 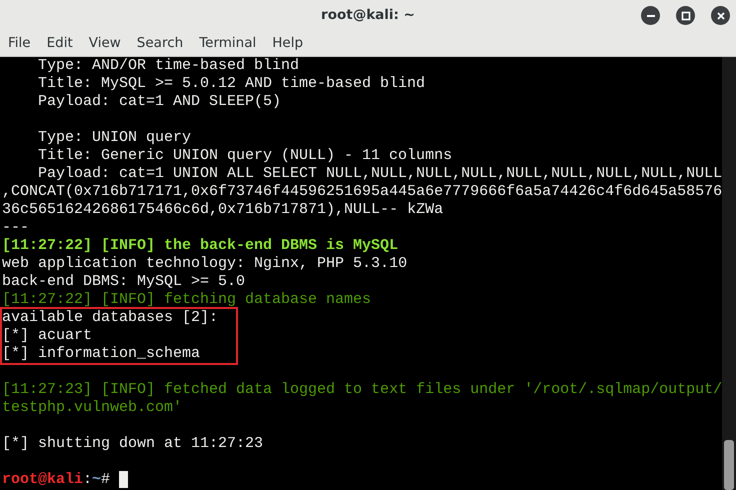 What do you see at coordinates (97, 479) in the screenshot?
I see `prompt-path: ~` at bounding box center [97, 479].